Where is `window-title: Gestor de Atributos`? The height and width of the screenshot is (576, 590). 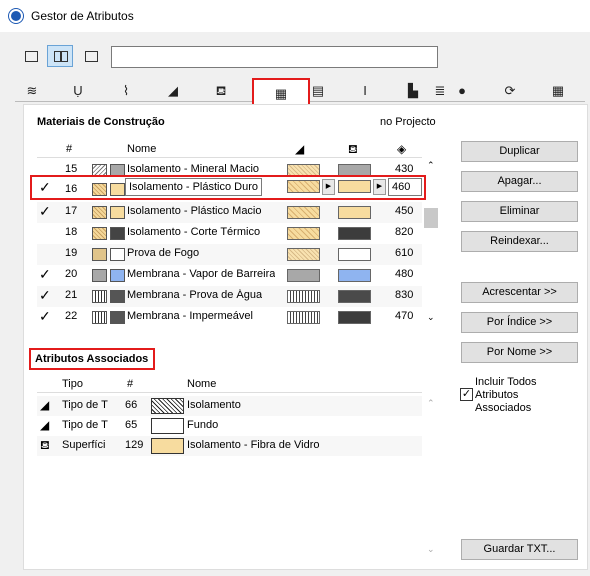 window-title: Gestor de Atributos is located at coordinates (82, 16).